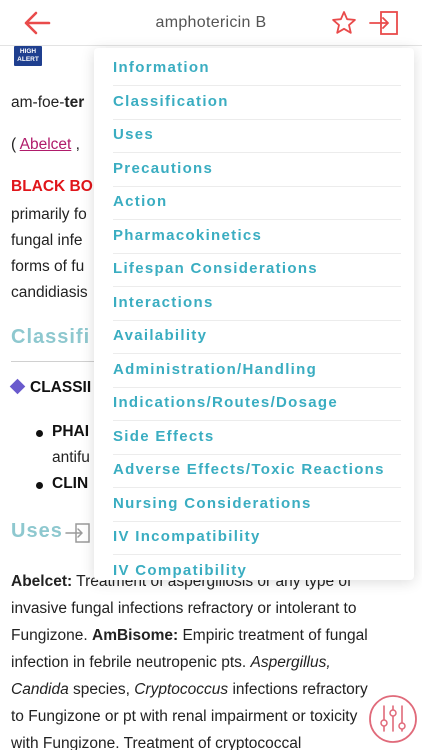 This screenshot has width=422, height=750. Describe the element at coordinates (61, 387) in the screenshot. I see `classification-heading: CLASSII` at that location.